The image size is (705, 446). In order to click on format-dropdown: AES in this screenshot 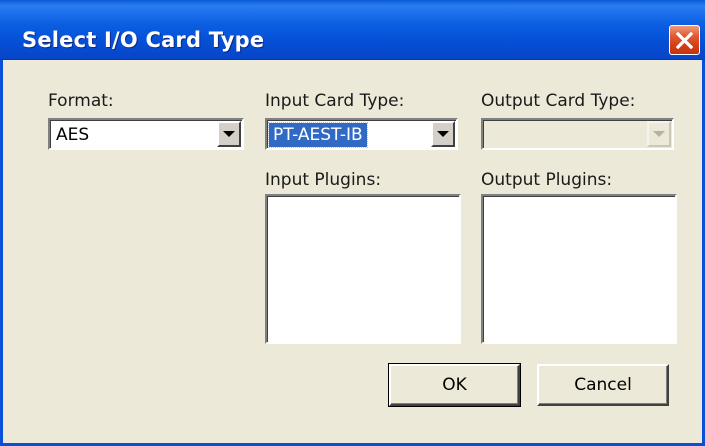, I will do `click(146, 134)`.